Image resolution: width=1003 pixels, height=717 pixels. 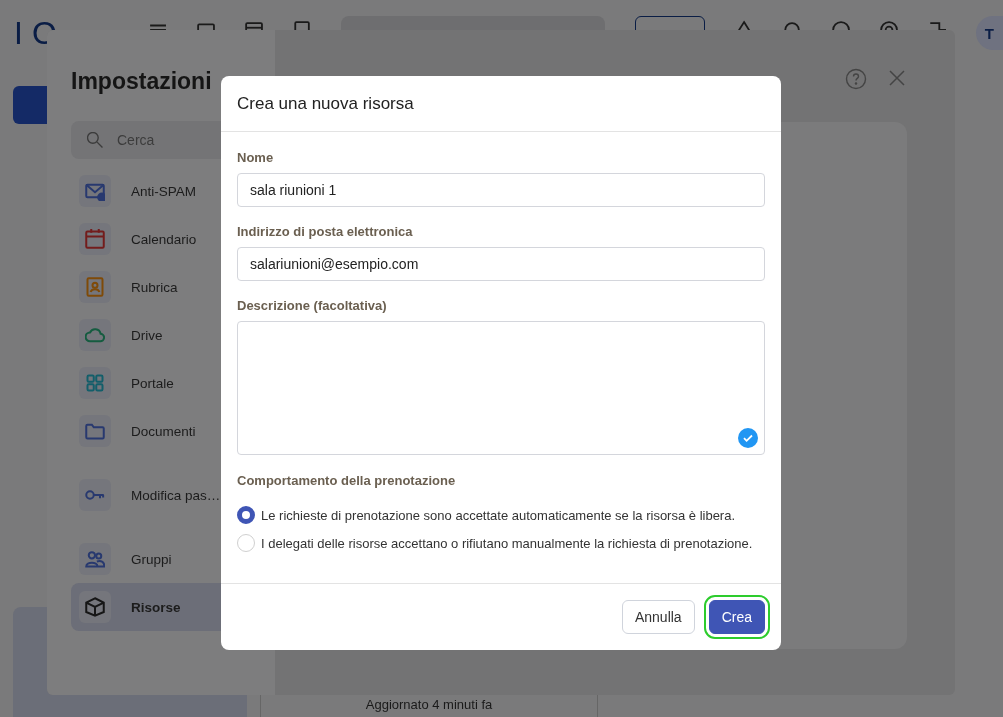 What do you see at coordinates (325, 103) in the screenshot?
I see `dialog-title: Crea una nuova risorsa` at bounding box center [325, 103].